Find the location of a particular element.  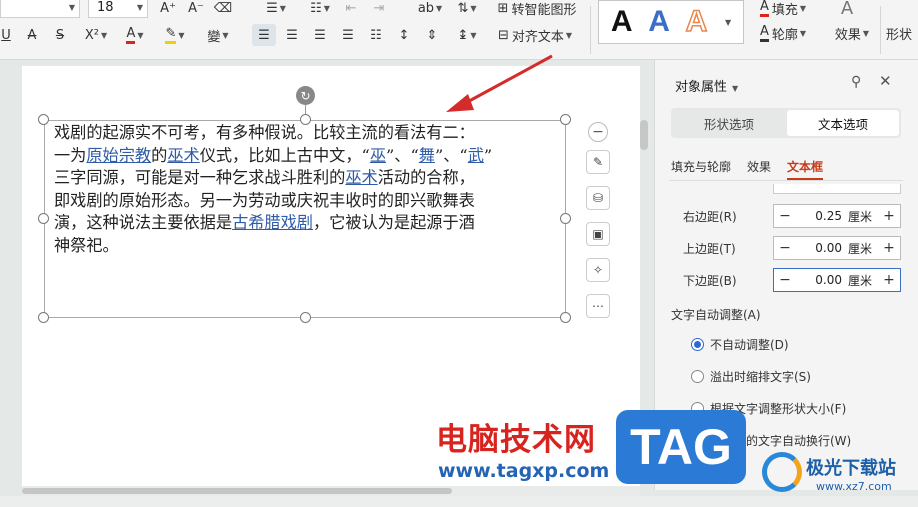

text-outline-button: A 轮廓 ▼ is located at coordinates (792, 33).